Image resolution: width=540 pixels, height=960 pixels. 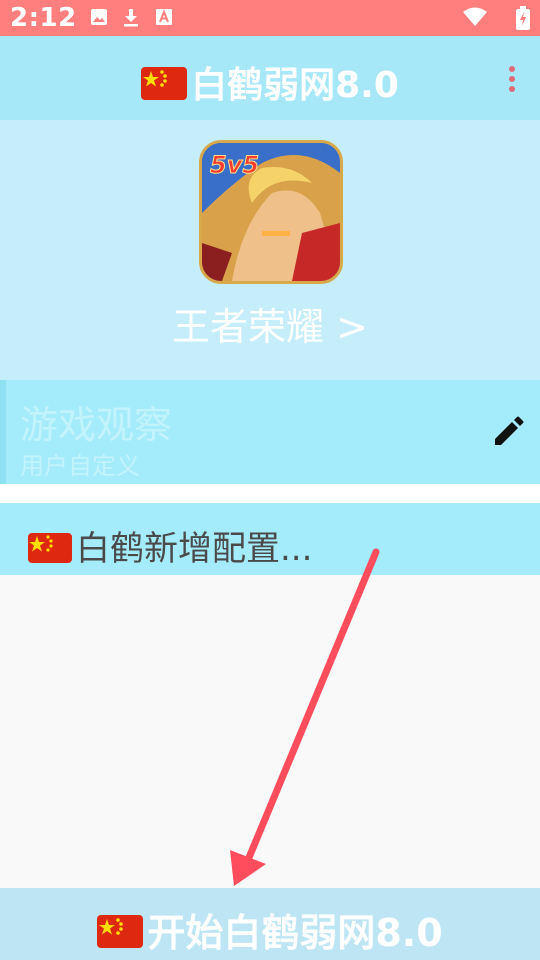 What do you see at coordinates (270, 18) in the screenshot?
I see `status-bar: 2:12` at bounding box center [270, 18].